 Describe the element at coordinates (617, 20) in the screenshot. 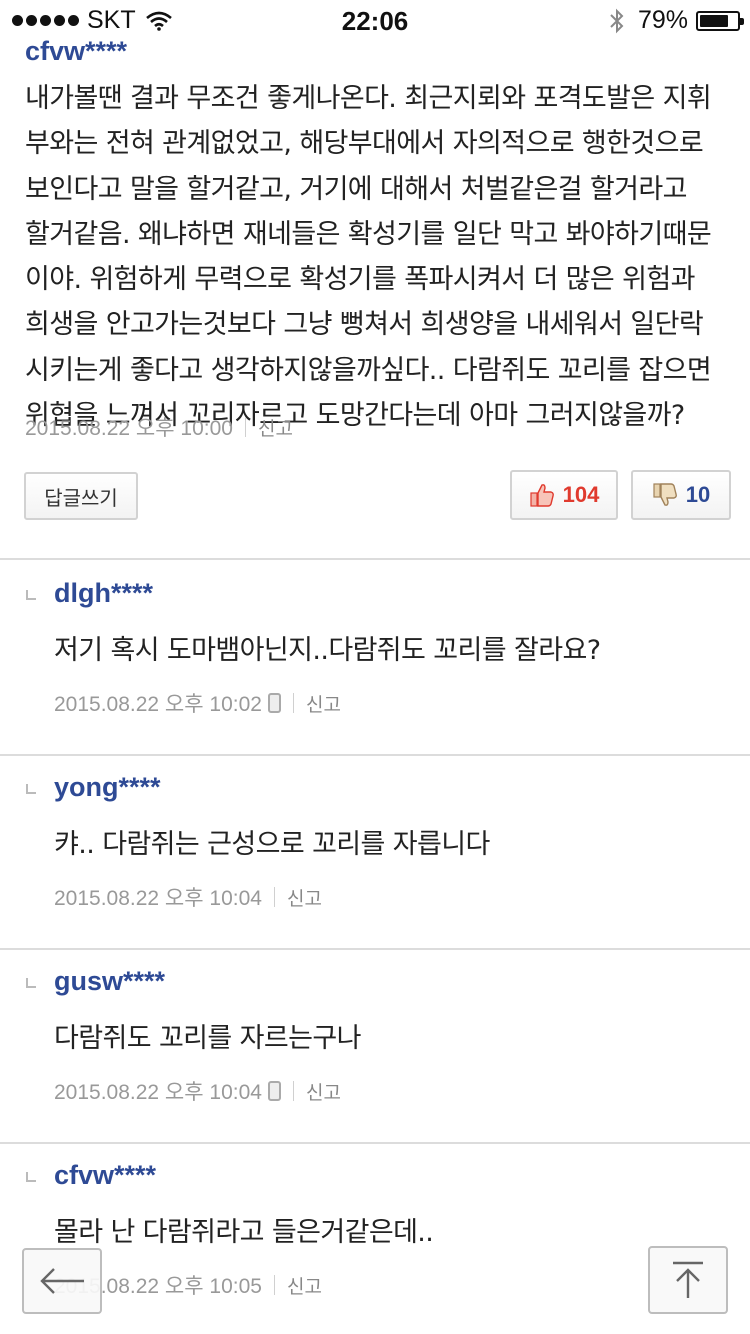

I see `bluetooth-icon` at that location.